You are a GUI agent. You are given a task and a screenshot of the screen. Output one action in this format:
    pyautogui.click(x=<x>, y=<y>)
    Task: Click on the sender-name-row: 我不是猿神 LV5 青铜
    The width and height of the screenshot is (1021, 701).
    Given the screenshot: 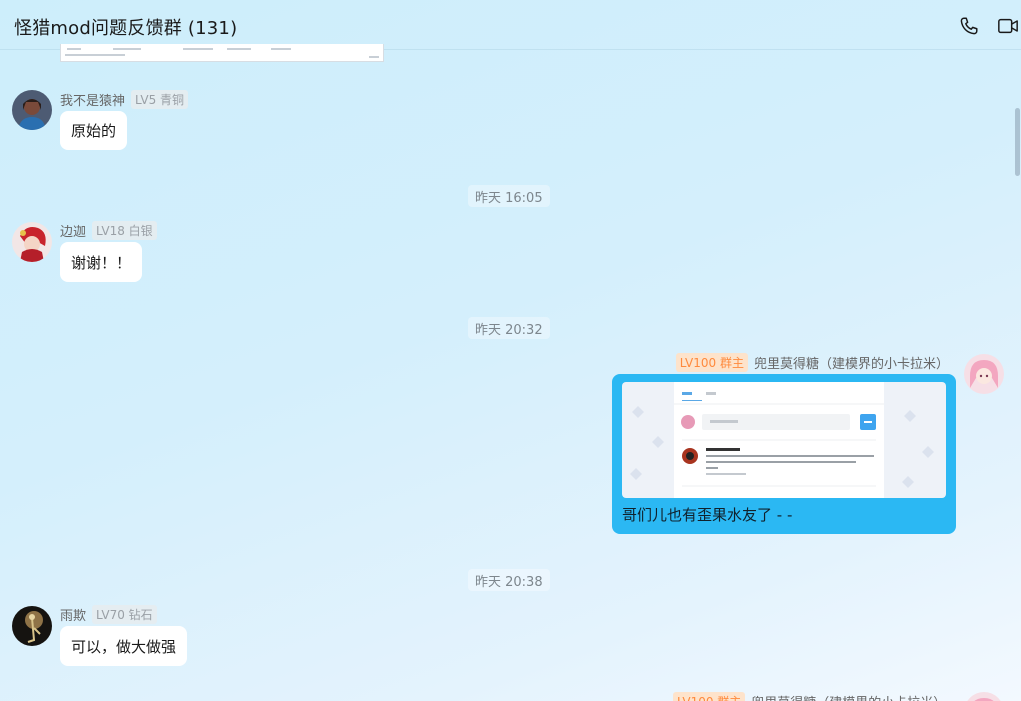 What is the action you would take?
    pyautogui.click(x=124, y=99)
    